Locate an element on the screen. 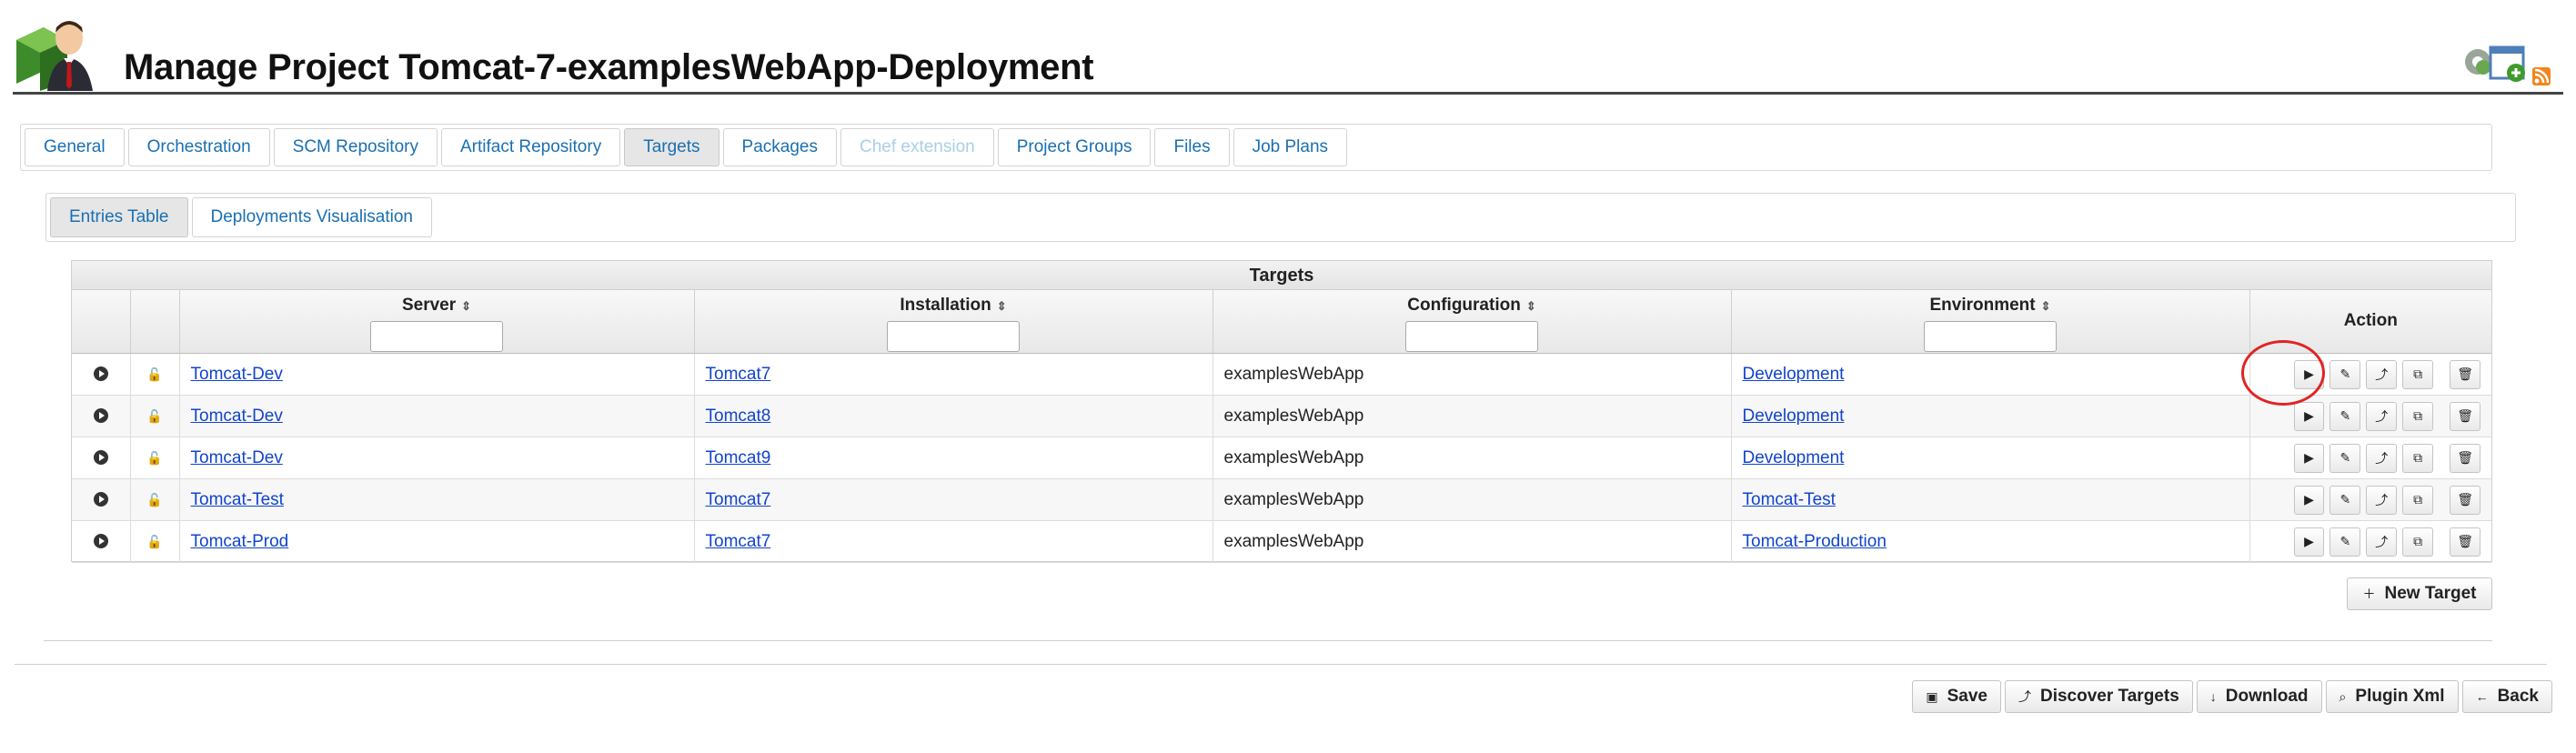 This screenshot has width=2576, height=753. add-window-icon is located at coordinates (2507, 63).